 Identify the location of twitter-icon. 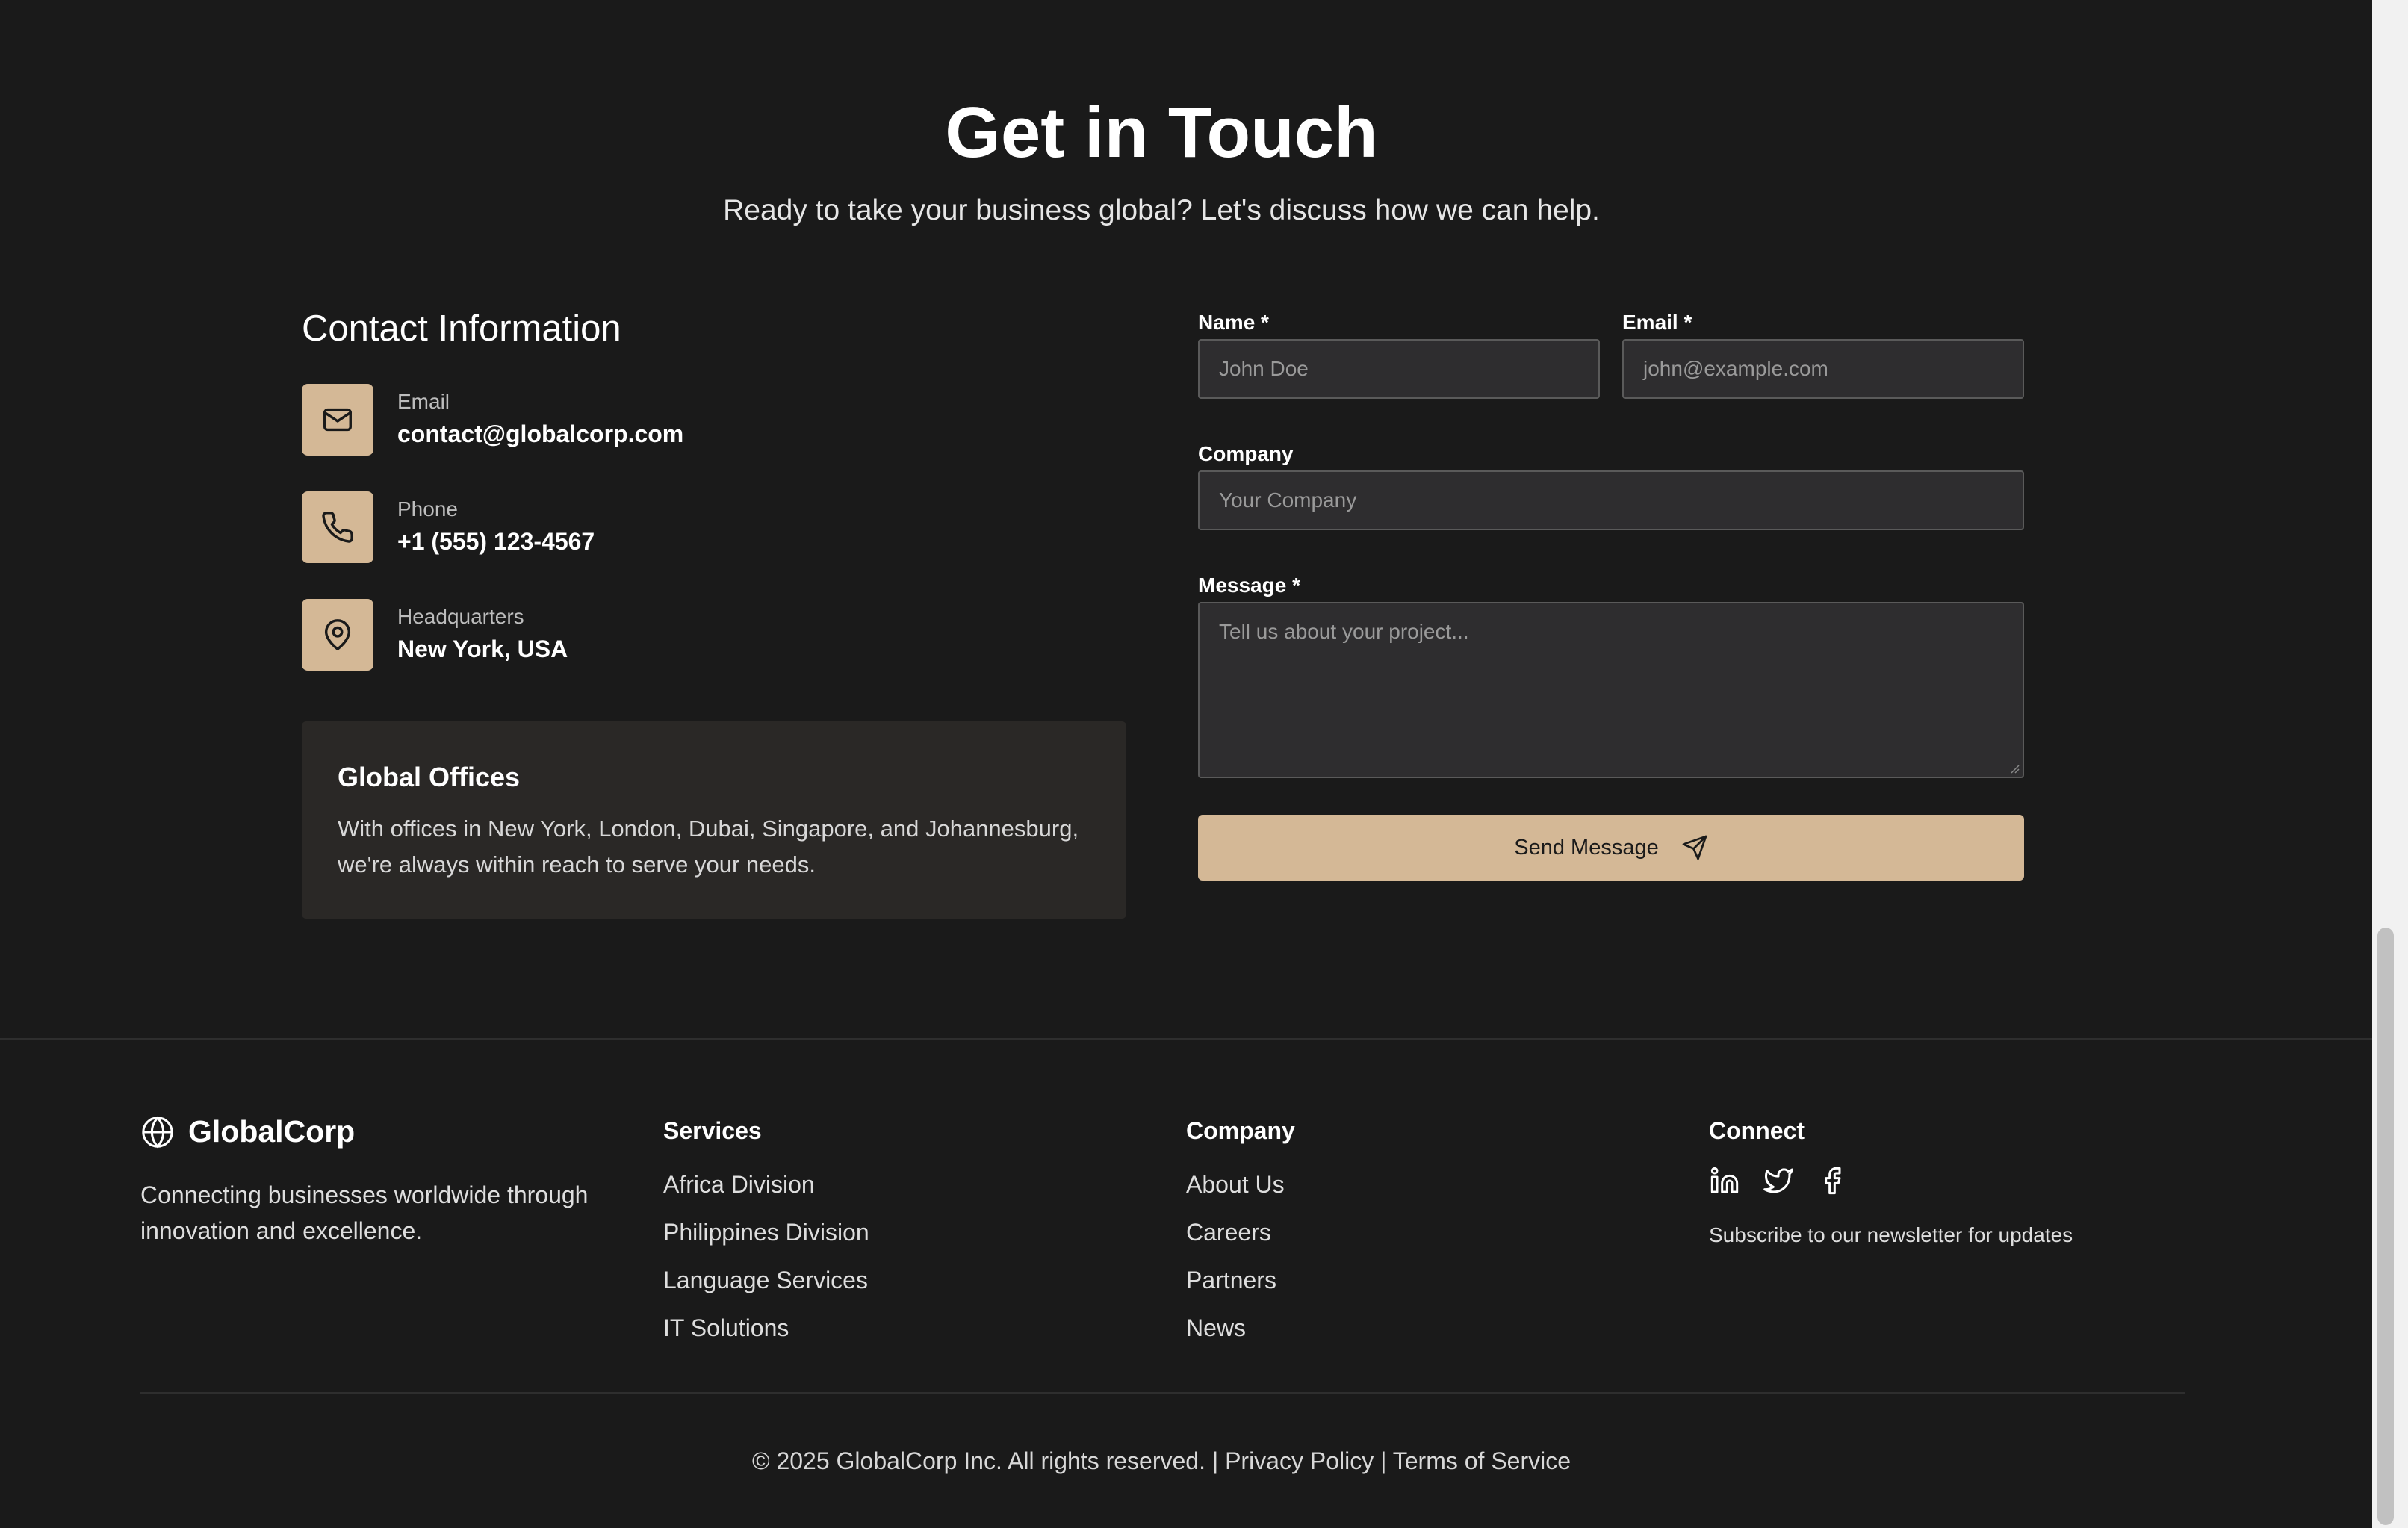
(1779, 1180).